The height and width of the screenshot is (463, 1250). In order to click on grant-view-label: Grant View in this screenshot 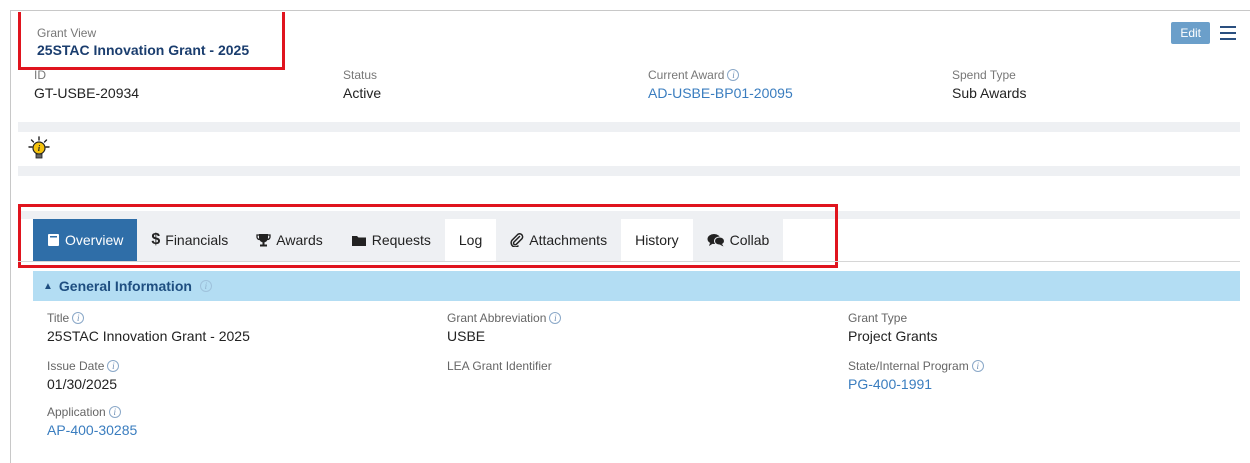, I will do `click(67, 33)`.